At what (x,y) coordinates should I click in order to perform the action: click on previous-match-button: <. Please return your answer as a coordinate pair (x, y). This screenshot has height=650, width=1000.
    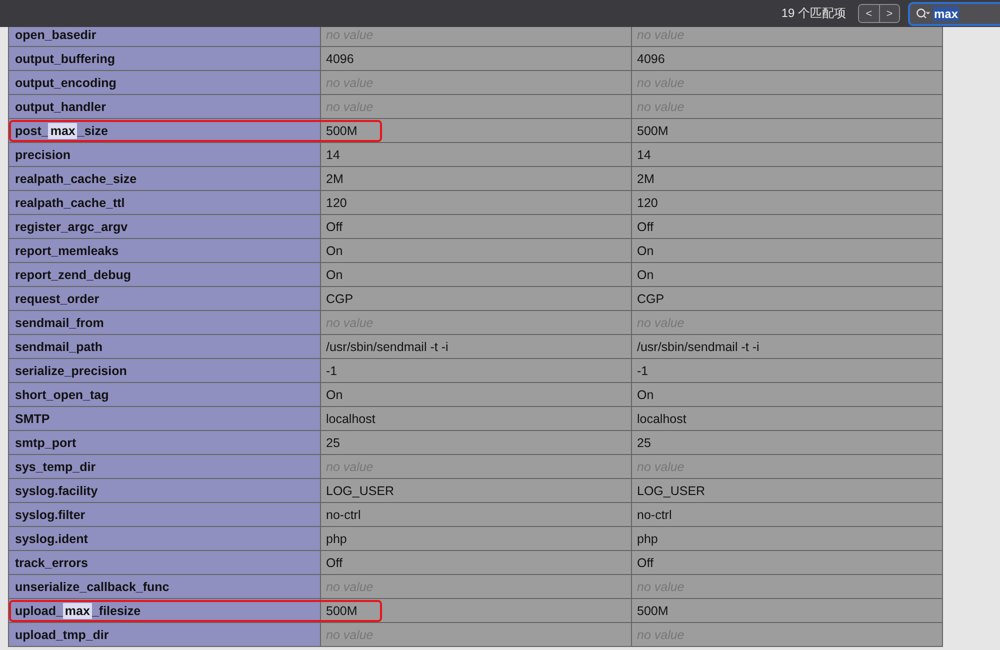
    Looking at the image, I should click on (869, 13).